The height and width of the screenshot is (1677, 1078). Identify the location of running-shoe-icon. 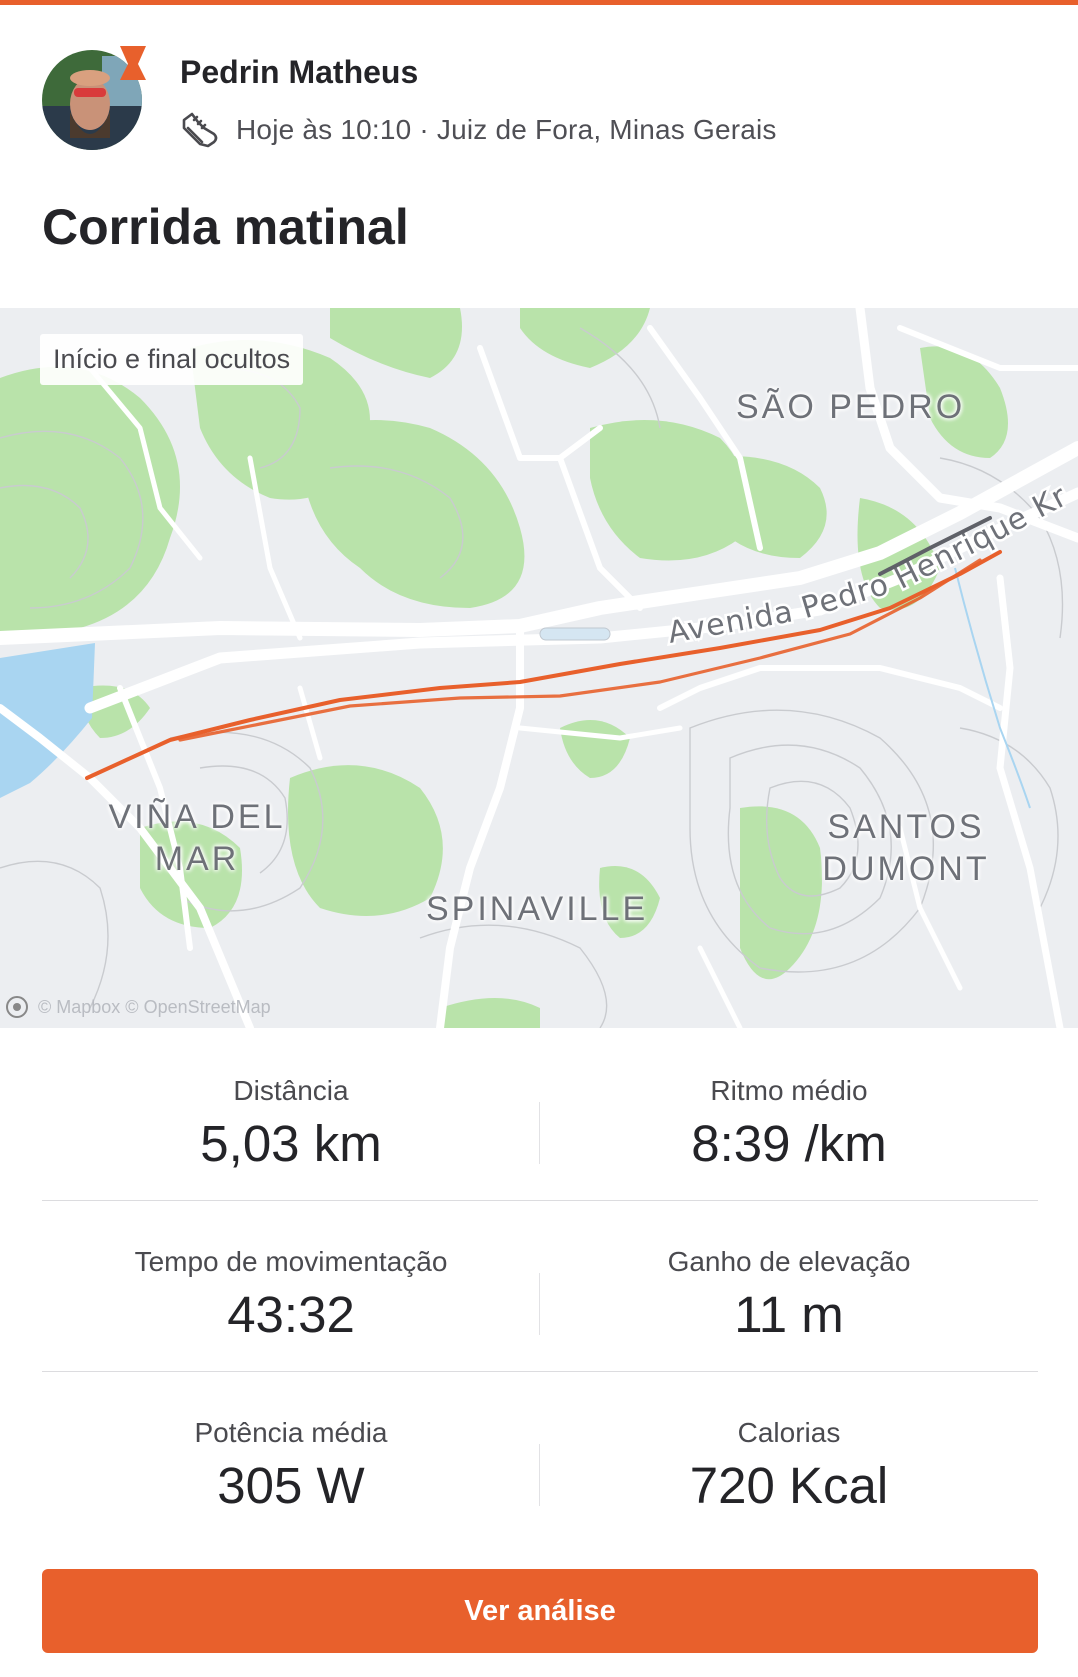
(200, 130).